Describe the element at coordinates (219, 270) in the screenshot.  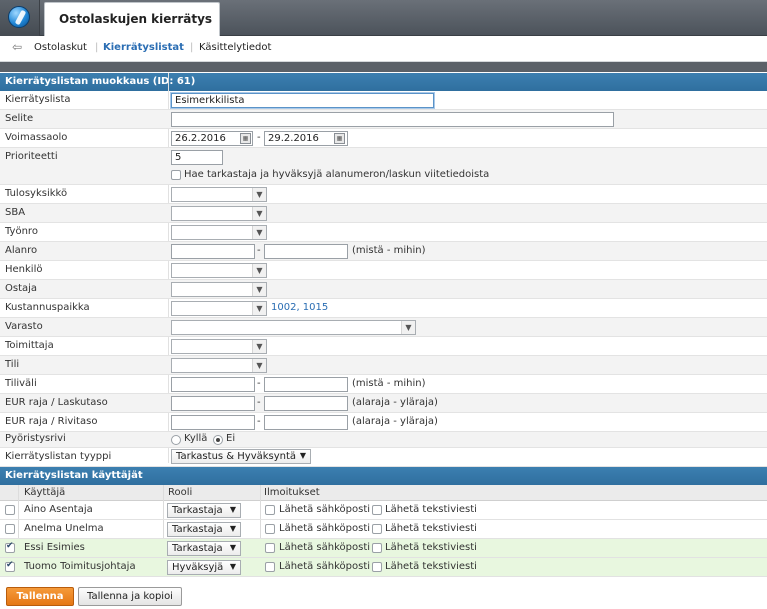
I see `henkilo-select: ▼` at that location.